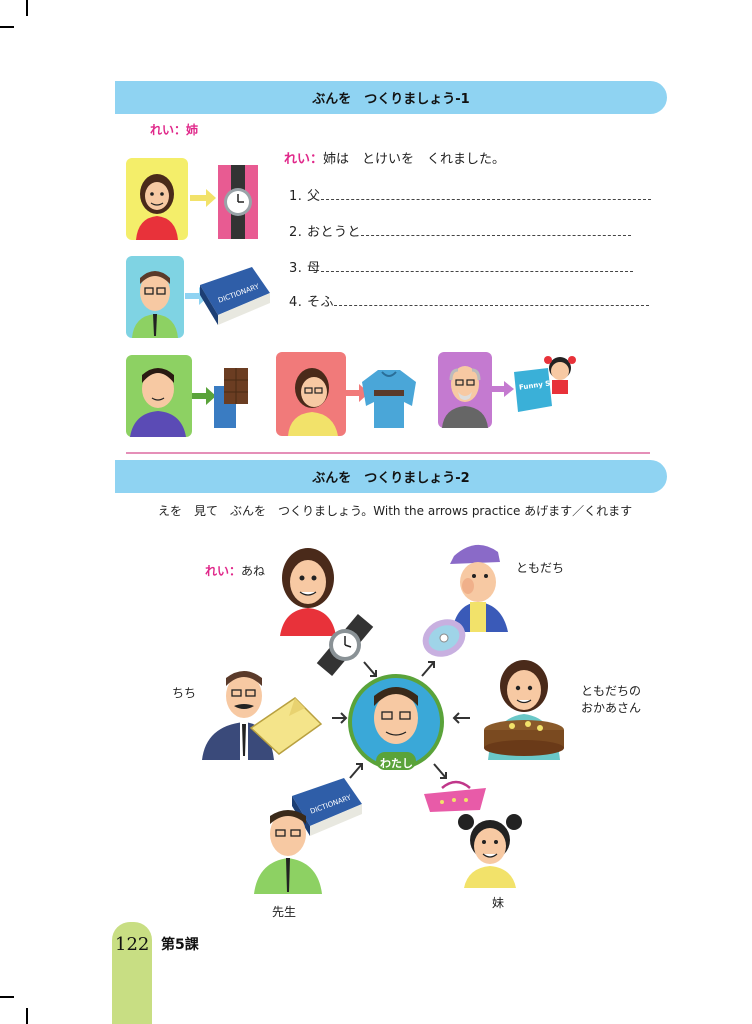 This screenshot has width=752, height=1024. I want to click on younger-sister-figure, so click(490, 851).